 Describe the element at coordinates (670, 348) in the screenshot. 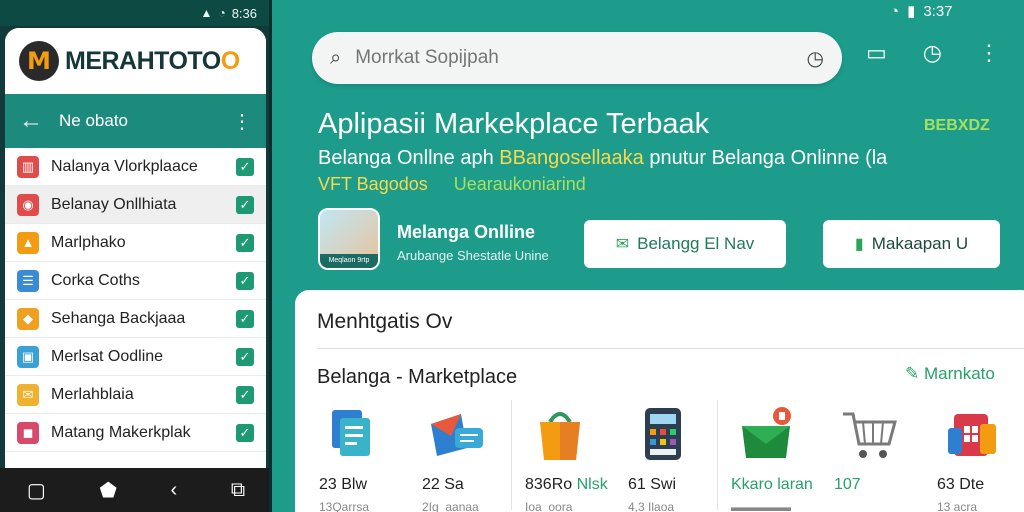

I see `divider` at that location.